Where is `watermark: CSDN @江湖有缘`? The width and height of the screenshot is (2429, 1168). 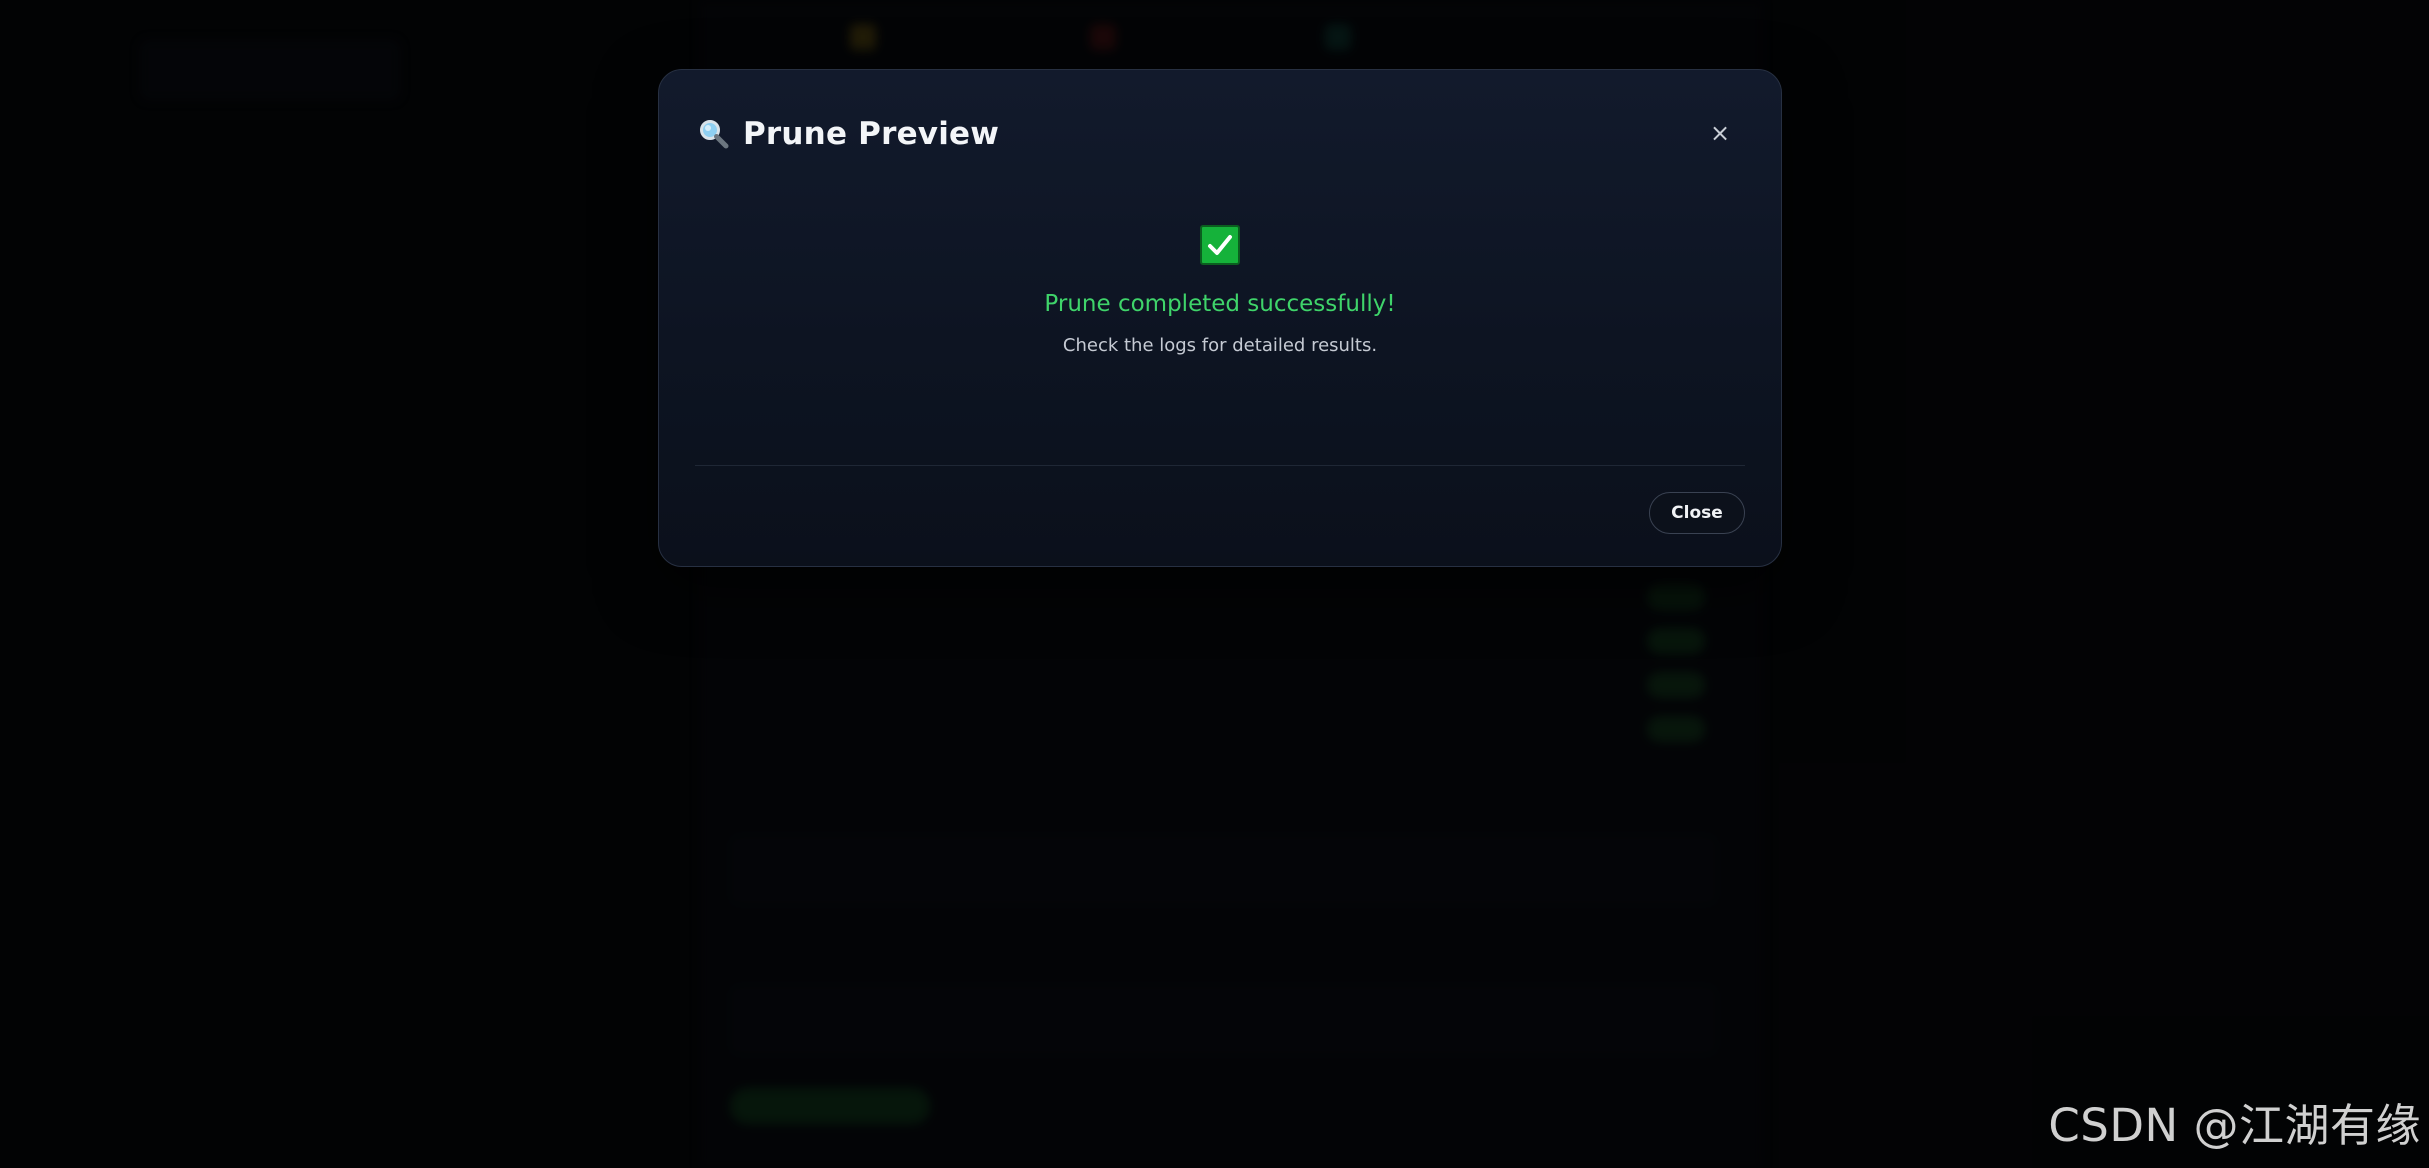 watermark: CSDN @江湖有缘 is located at coordinates (2234, 1125).